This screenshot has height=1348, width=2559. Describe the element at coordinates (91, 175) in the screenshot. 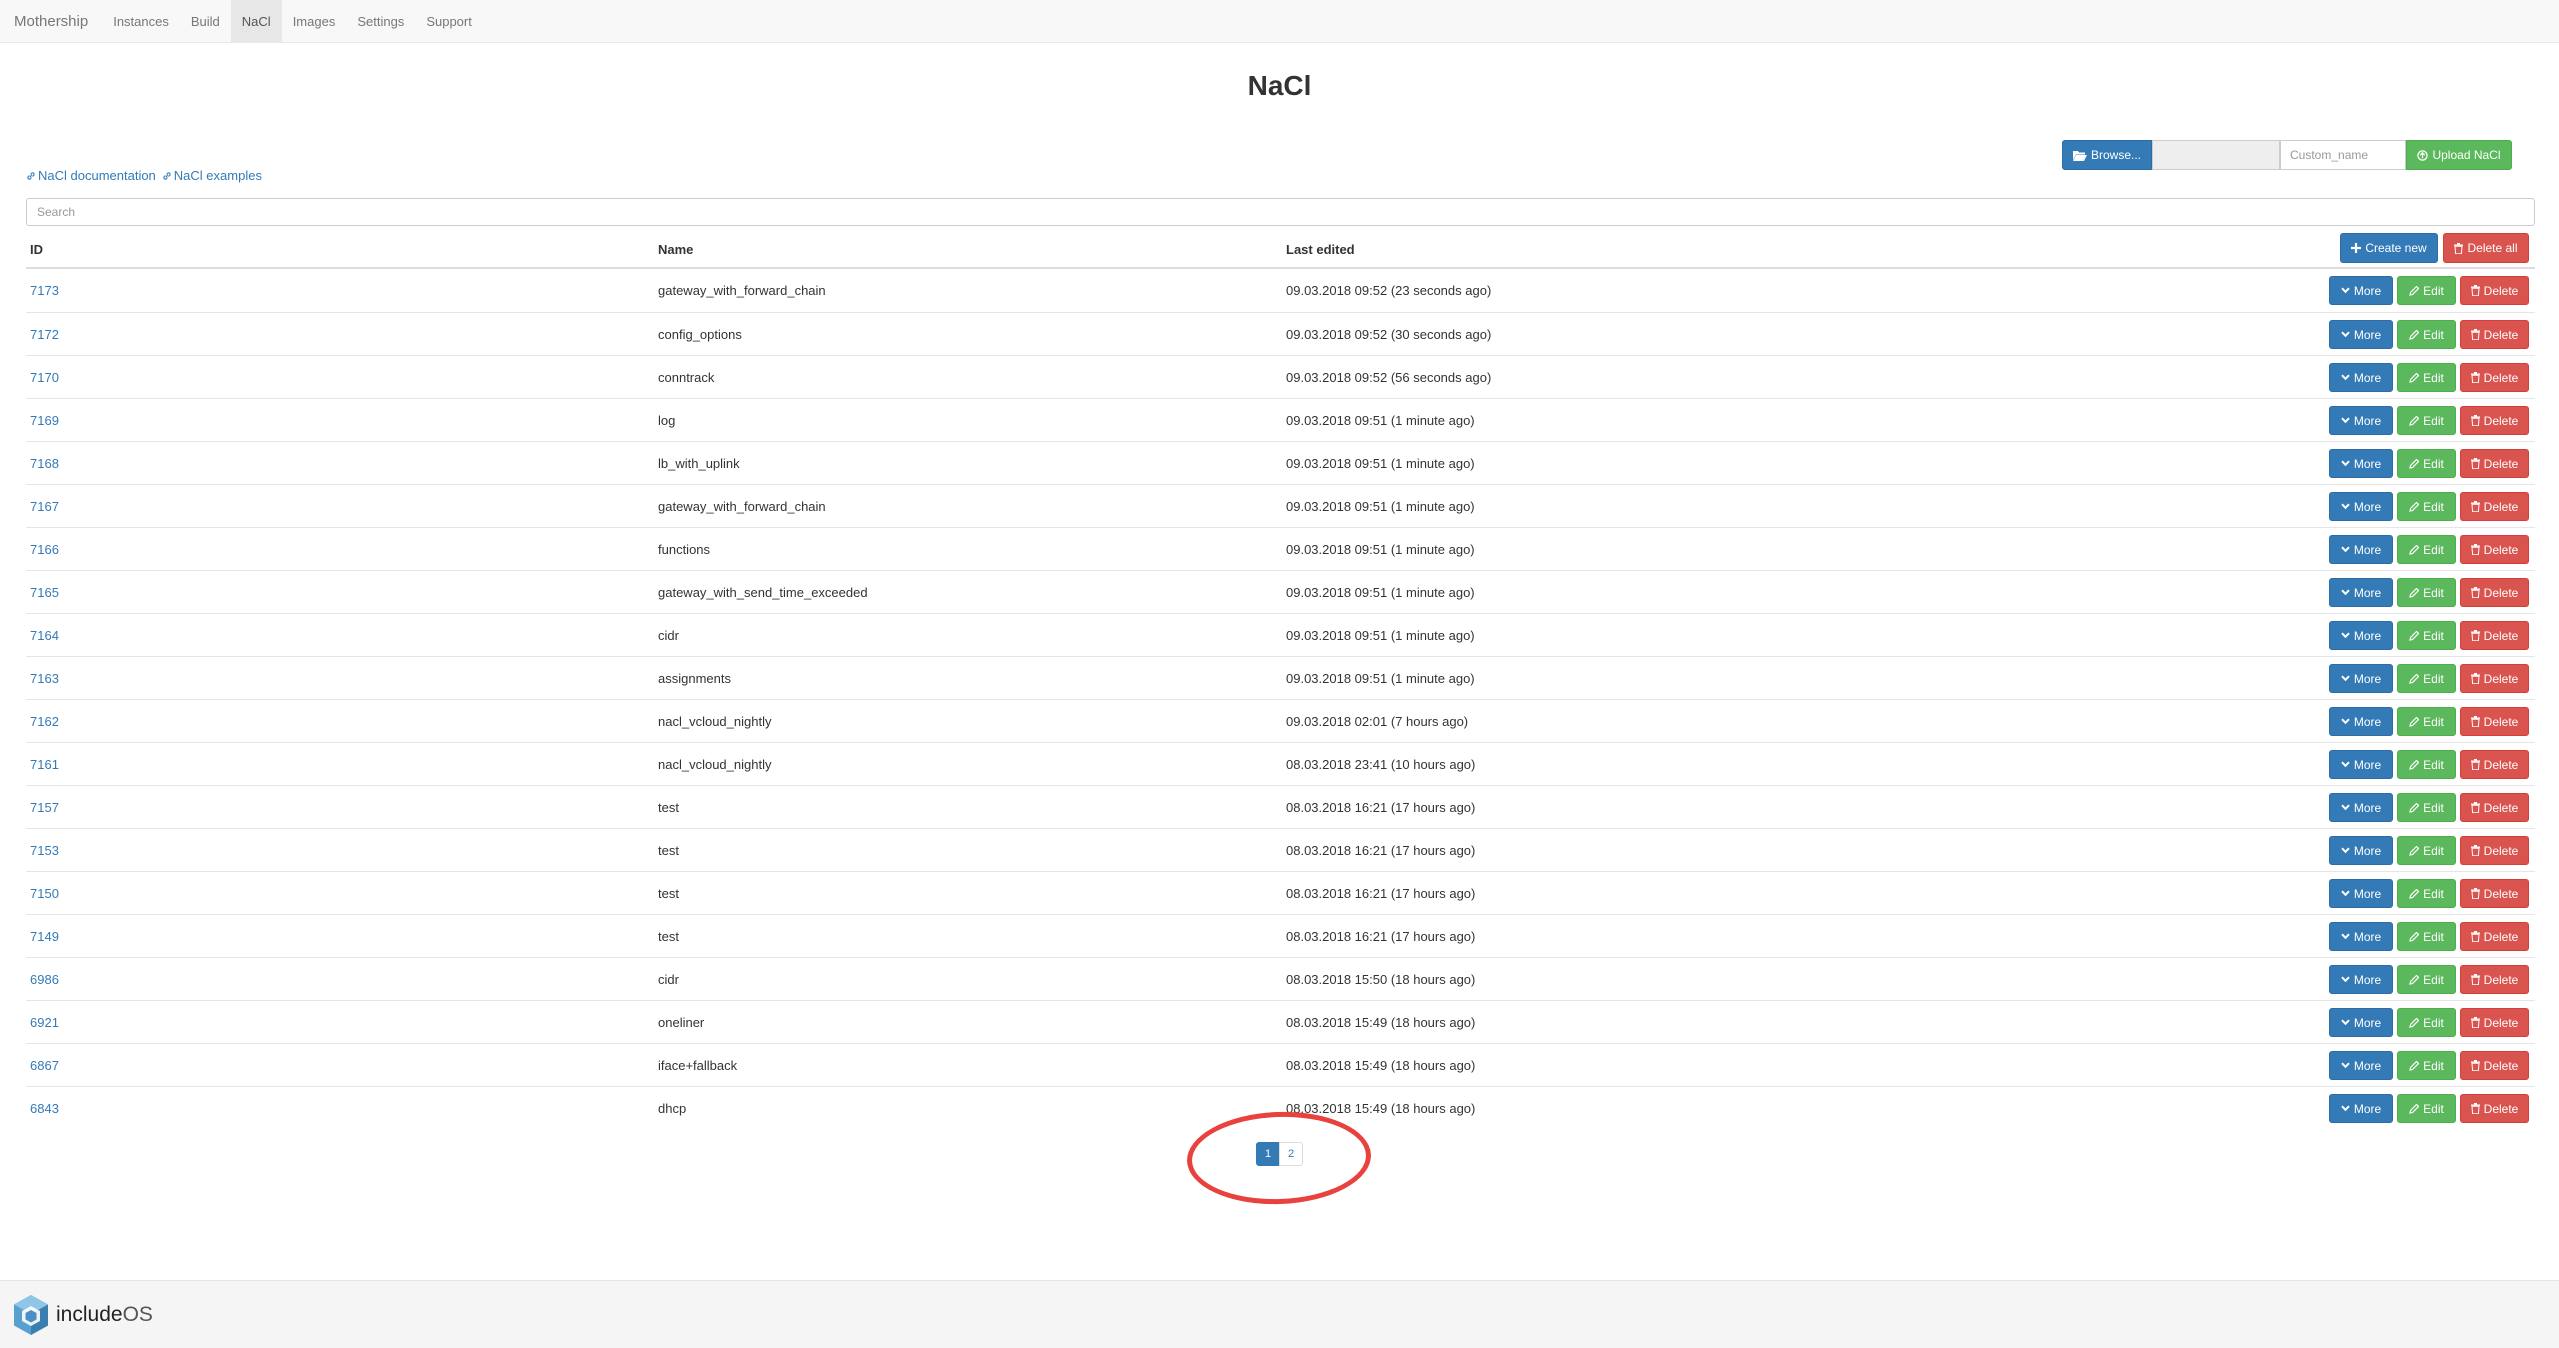

I see `nacl-documentation-link: NaCl documentation` at that location.